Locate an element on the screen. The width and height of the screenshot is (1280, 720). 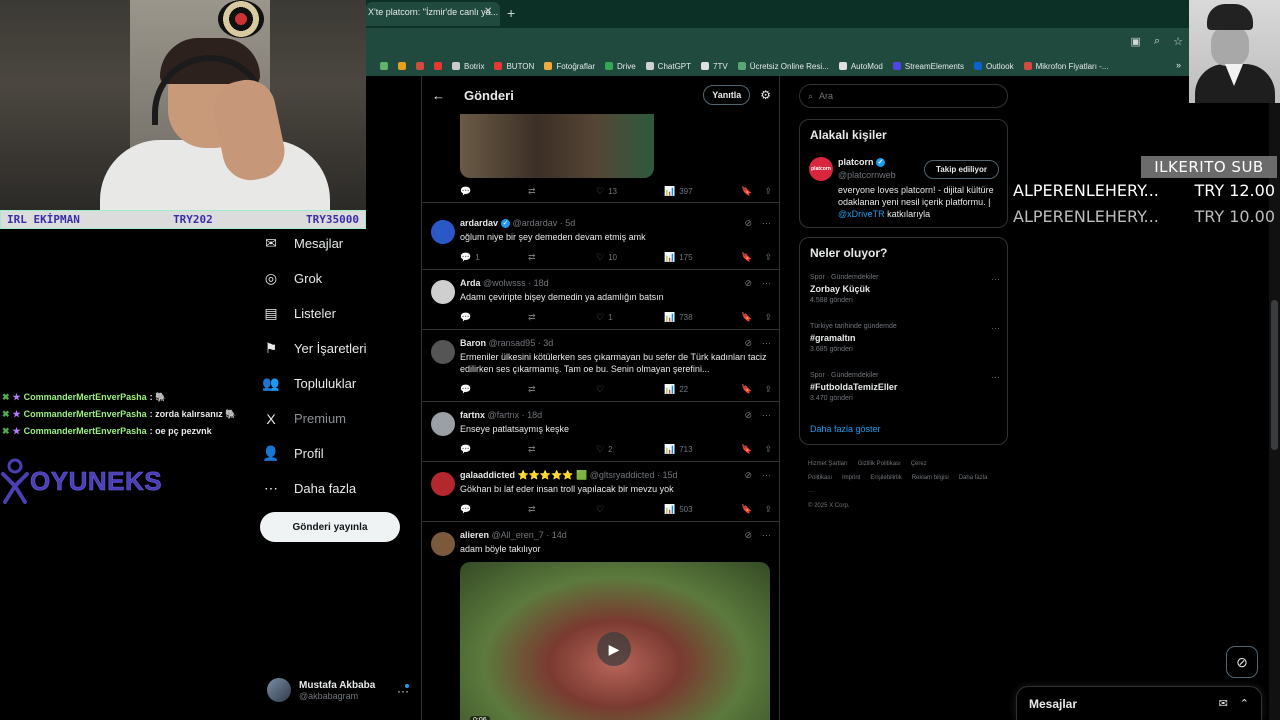
tweet-author: fartnx is located at coordinates (472, 415).